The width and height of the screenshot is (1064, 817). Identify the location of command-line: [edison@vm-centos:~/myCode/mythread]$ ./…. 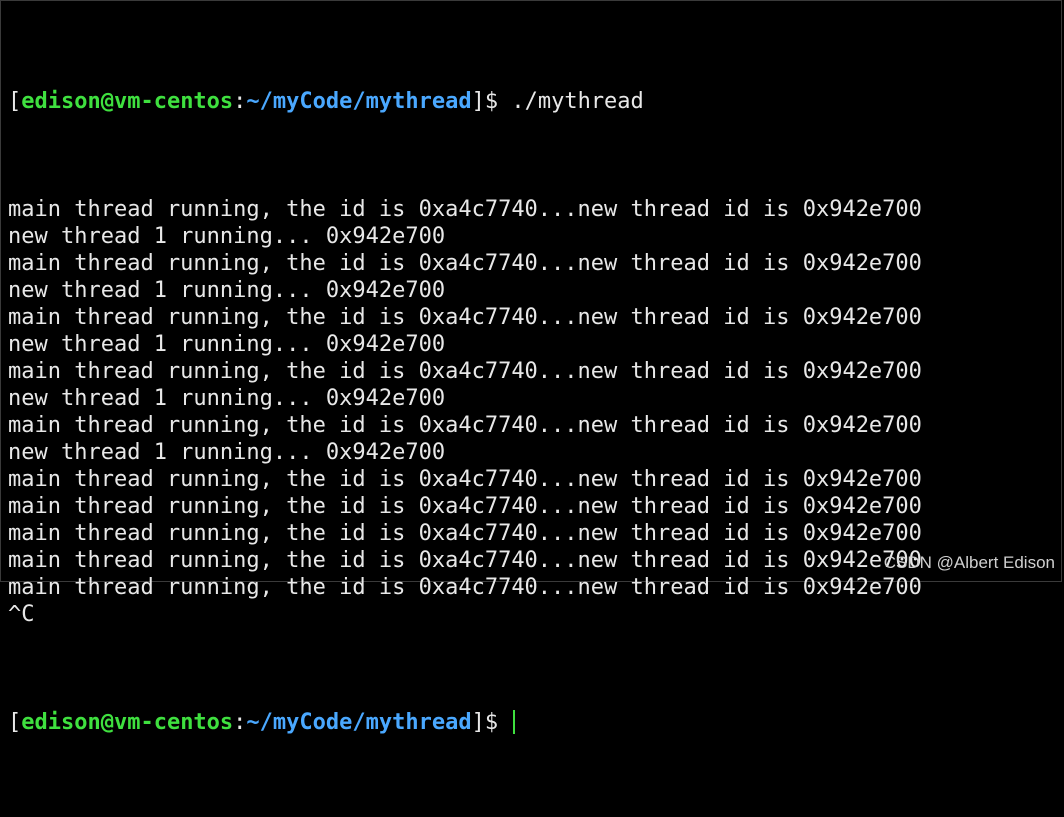
(534, 101).